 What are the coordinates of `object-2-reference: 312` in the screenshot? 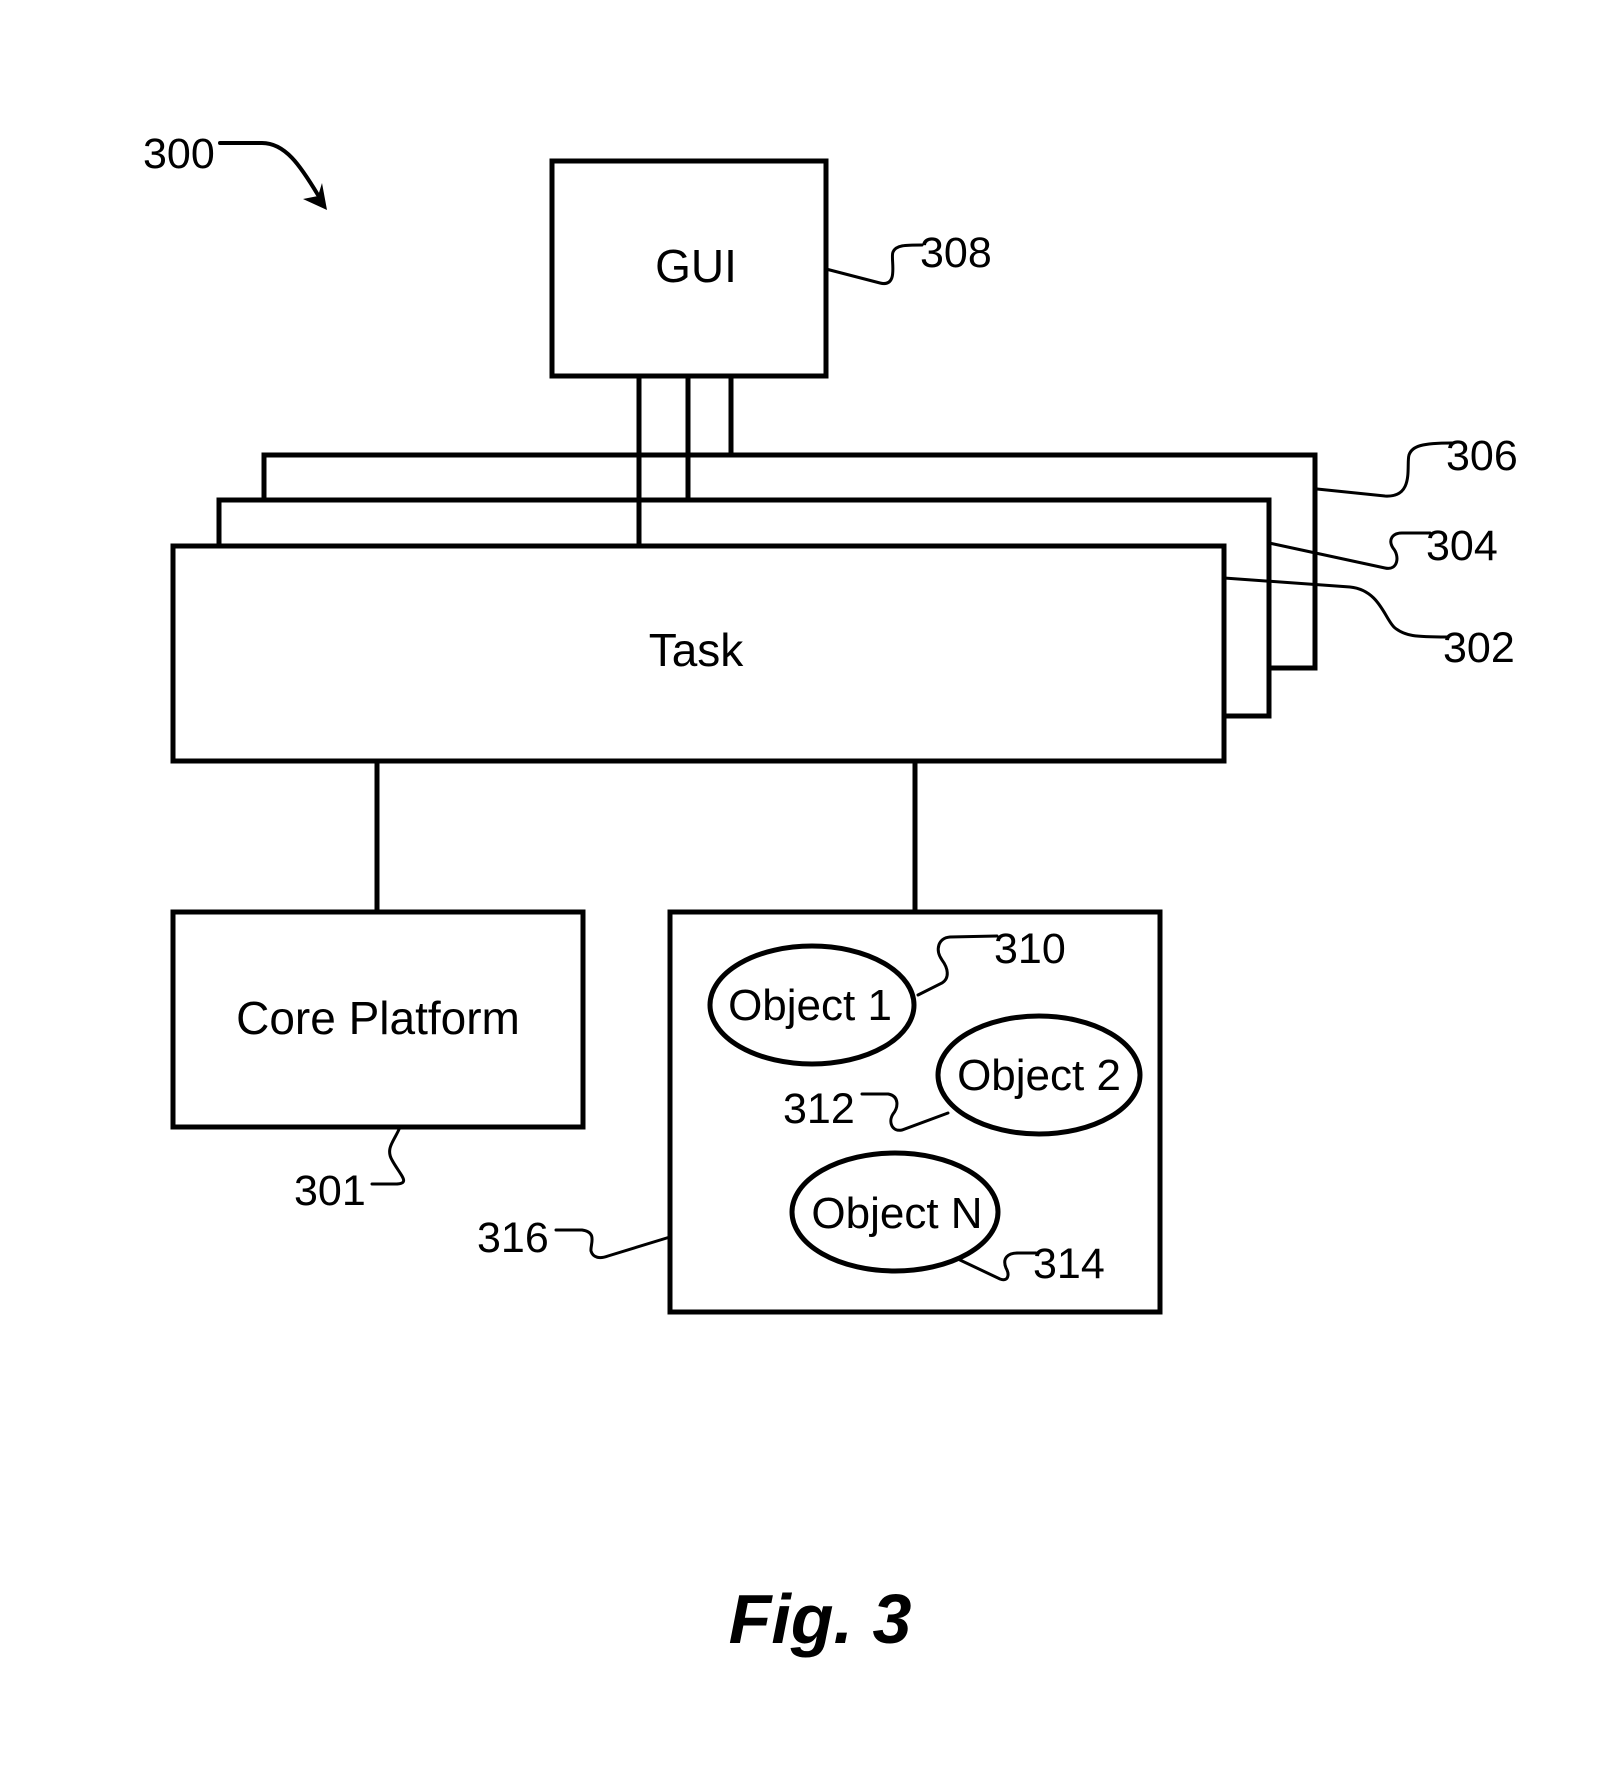 It's located at (866, 1109).